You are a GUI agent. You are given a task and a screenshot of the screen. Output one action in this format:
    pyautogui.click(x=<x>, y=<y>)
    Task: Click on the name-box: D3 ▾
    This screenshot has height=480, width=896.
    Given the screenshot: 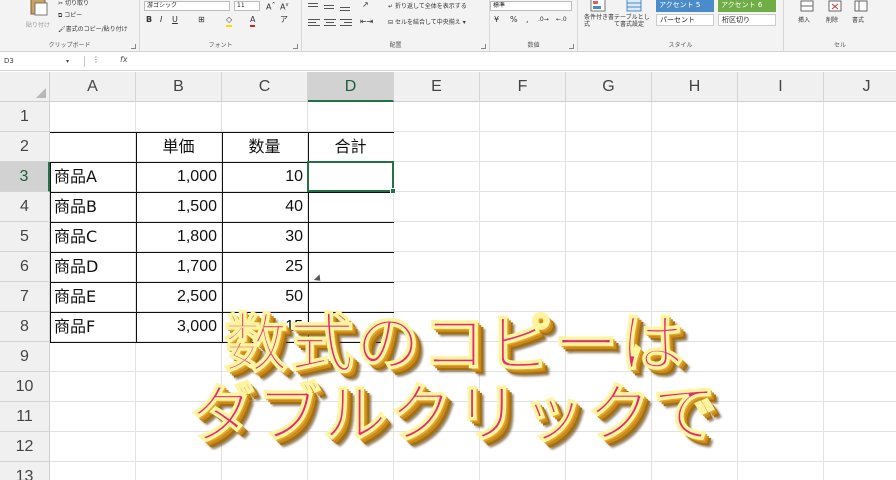 What is the action you would take?
    pyautogui.click(x=40, y=61)
    